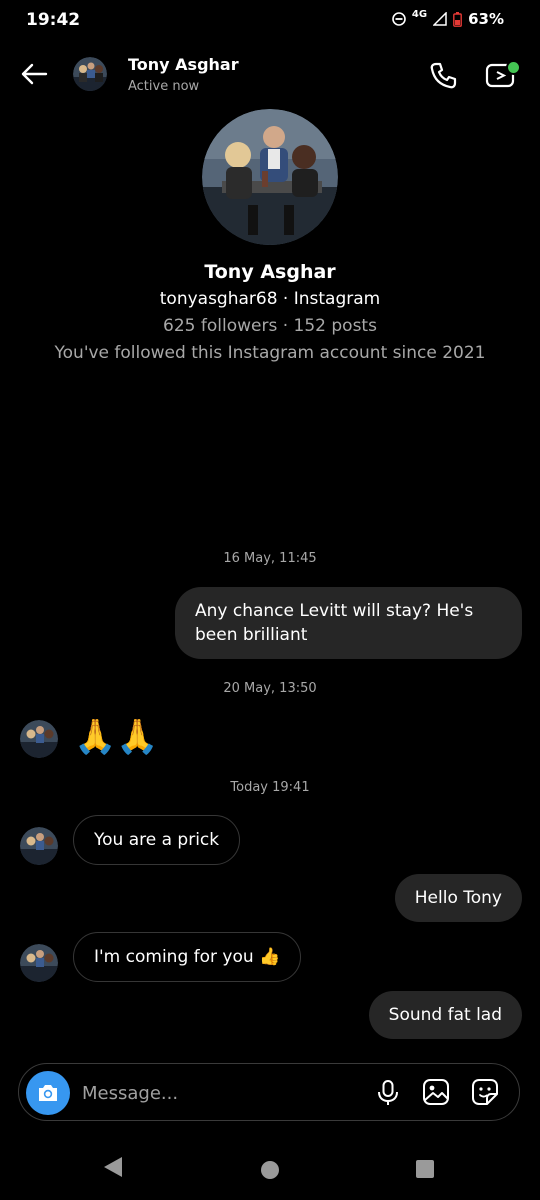 The width and height of the screenshot is (540, 1200). Describe the element at coordinates (90, 74) in the screenshot. I see `header-avatar` at that location.